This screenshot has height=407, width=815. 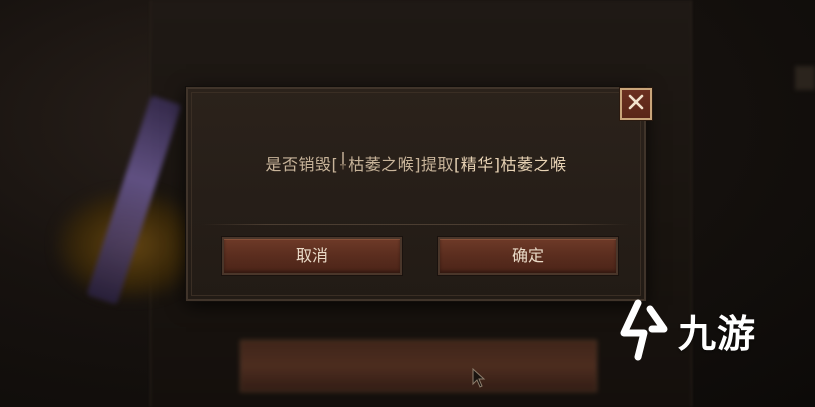 I want to click on message-close-bracket: ], so click(x=417, y=164).